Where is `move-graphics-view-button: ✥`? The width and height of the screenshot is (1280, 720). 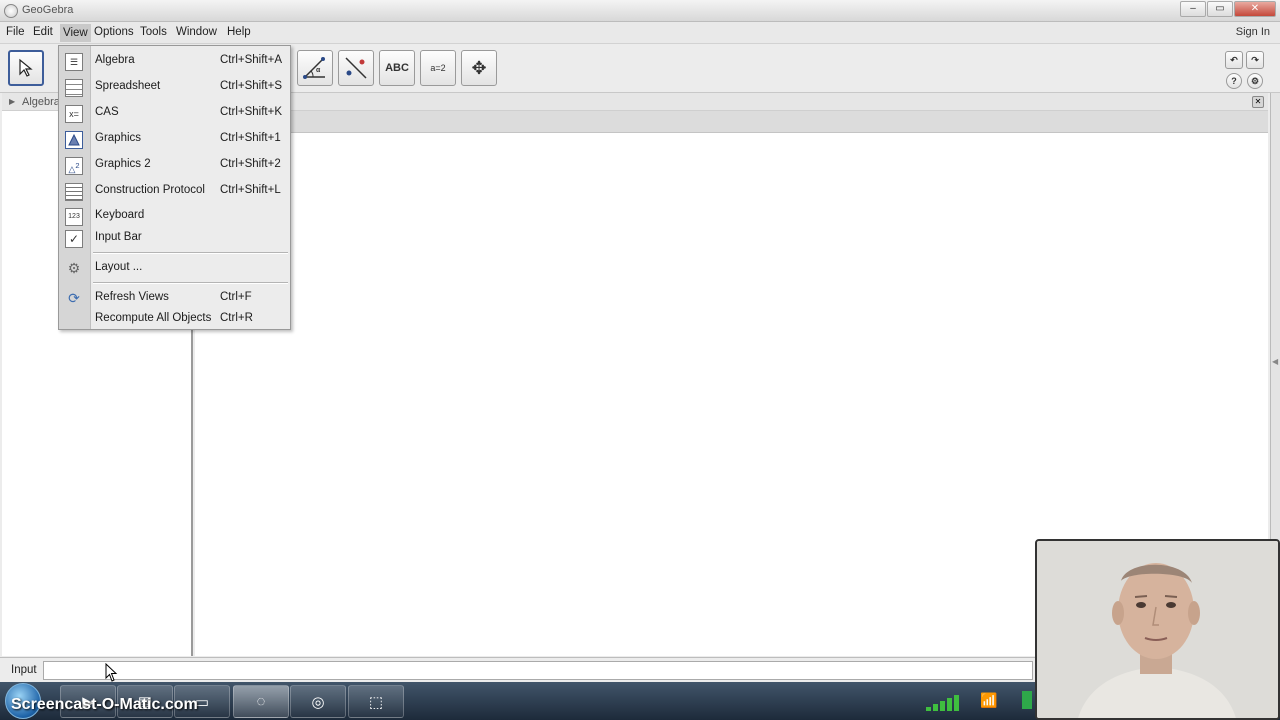
move-graphics-view-button: ✥ is located at coordinates (479, 68).